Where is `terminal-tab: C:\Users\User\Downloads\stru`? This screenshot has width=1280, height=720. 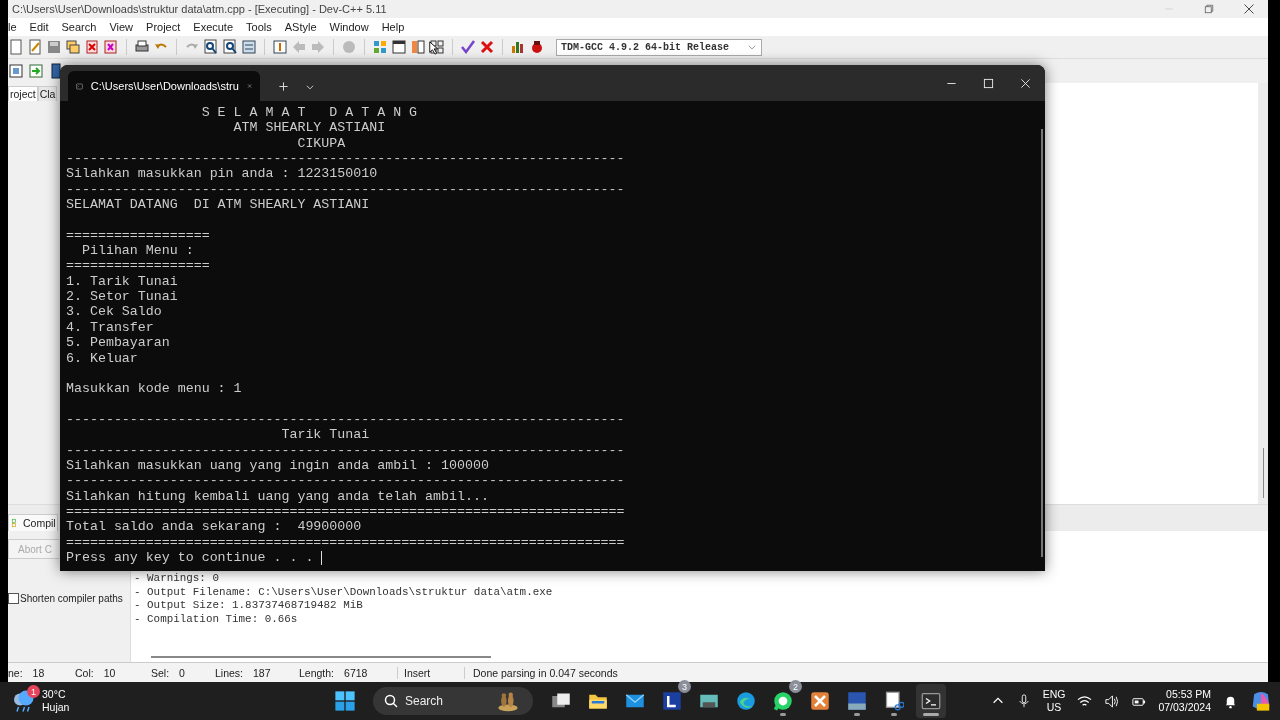
terminal-tab: C:\Users\User\Downloads\stru is located at coordinates (164, 86).